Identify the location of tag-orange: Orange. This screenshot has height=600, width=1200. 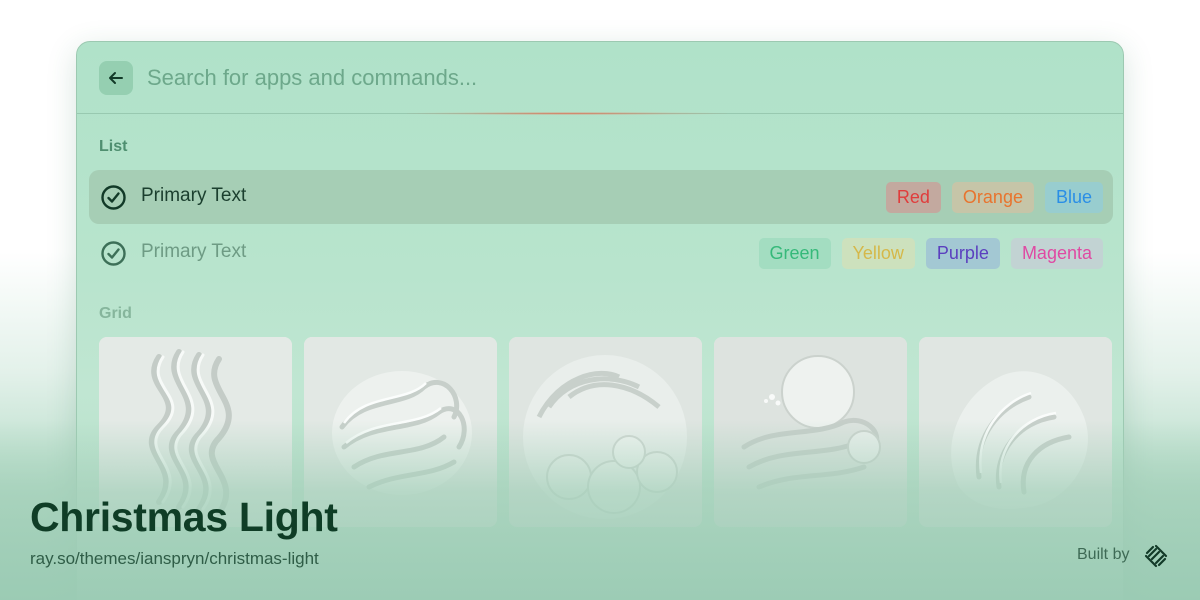
(992, 197).